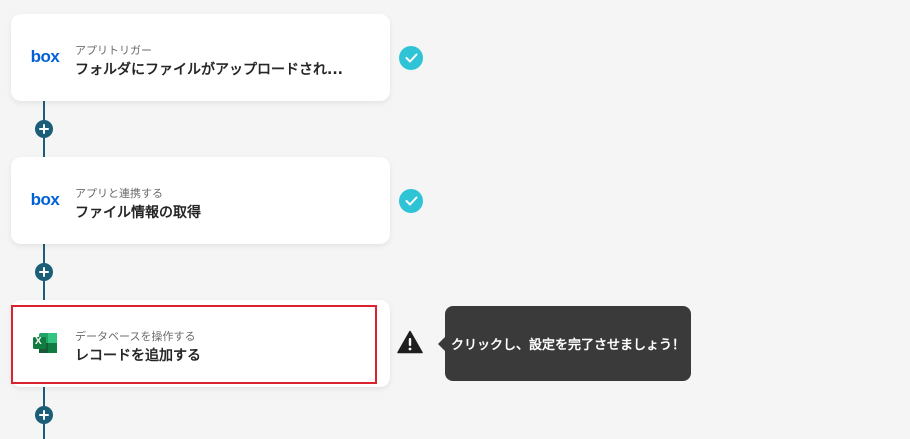 The image size is (910, 439). What do you see at coordinates (135, 336) in the screenshot?
I see `step-subtitle: データベースを操作する` at bounding box center [135, 336].